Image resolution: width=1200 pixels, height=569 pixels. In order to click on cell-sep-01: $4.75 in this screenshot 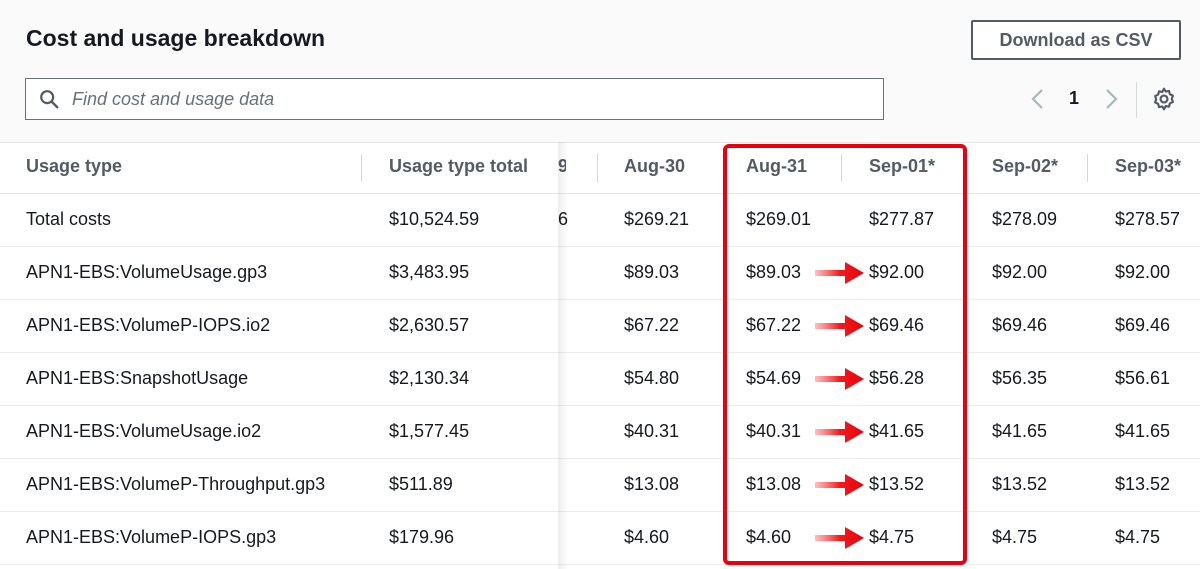, I will do `click(892, 537)`.